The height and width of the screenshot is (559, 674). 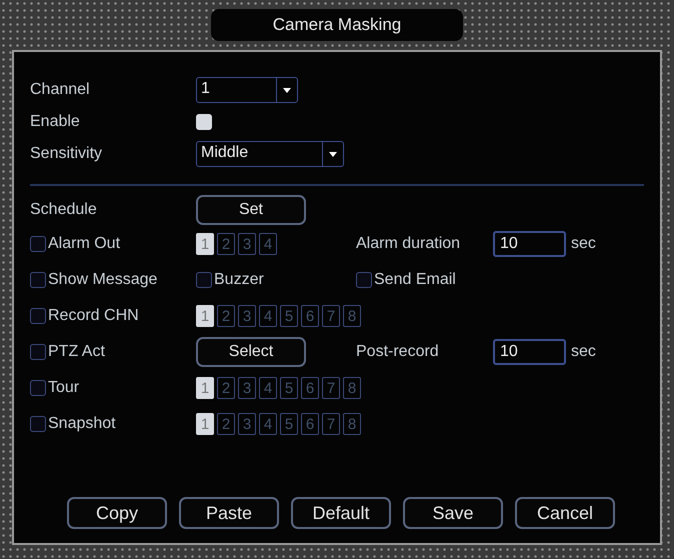 I want to click on select-button: Select, so click(x=251, y=352).